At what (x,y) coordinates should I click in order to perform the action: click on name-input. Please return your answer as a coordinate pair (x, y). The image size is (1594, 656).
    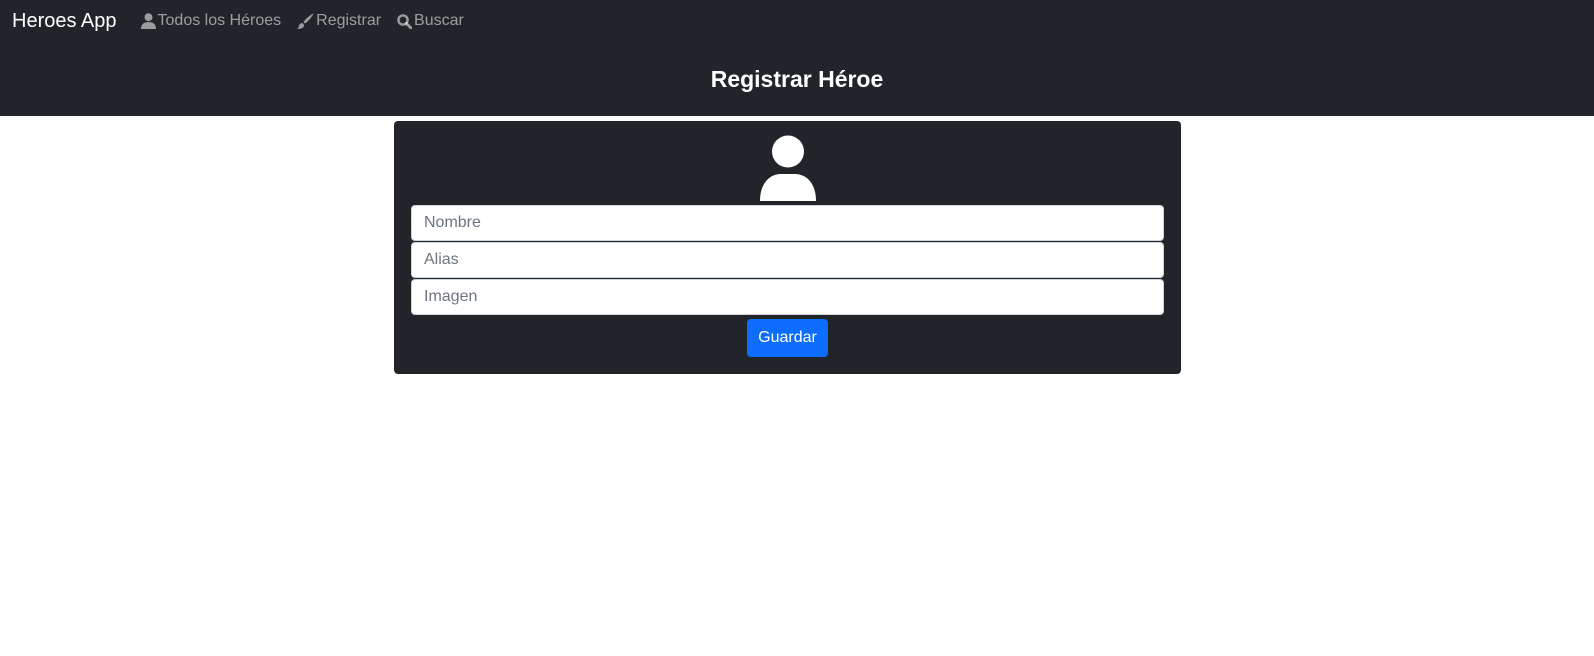
    Looking at the image, I should click on (787, 223).